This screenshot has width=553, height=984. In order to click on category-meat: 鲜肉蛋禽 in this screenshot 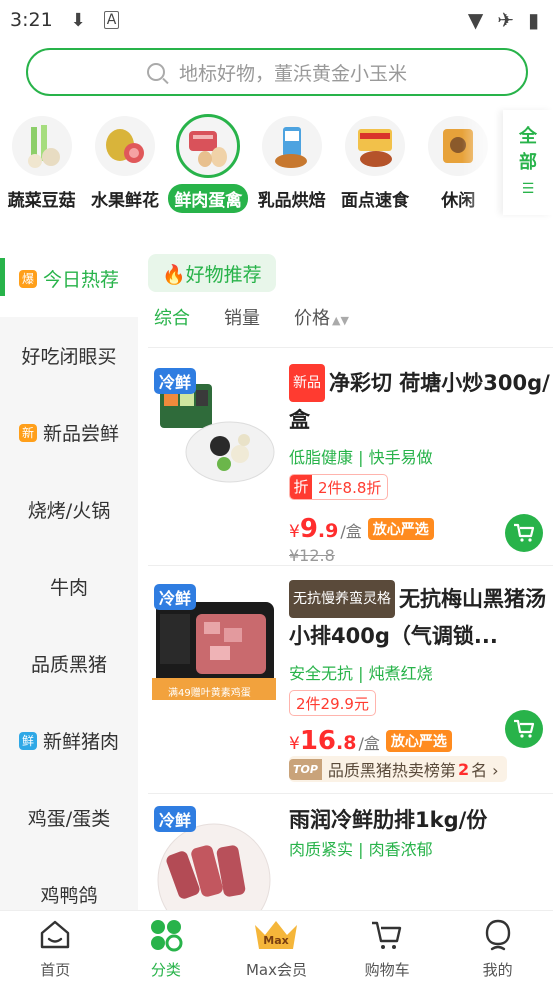, I will do `click(208, 167)`.